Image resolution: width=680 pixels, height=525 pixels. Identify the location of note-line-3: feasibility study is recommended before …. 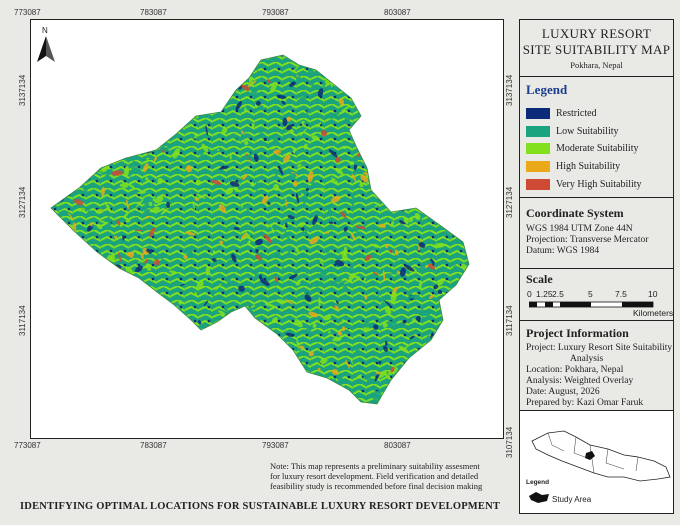
(376, 486).